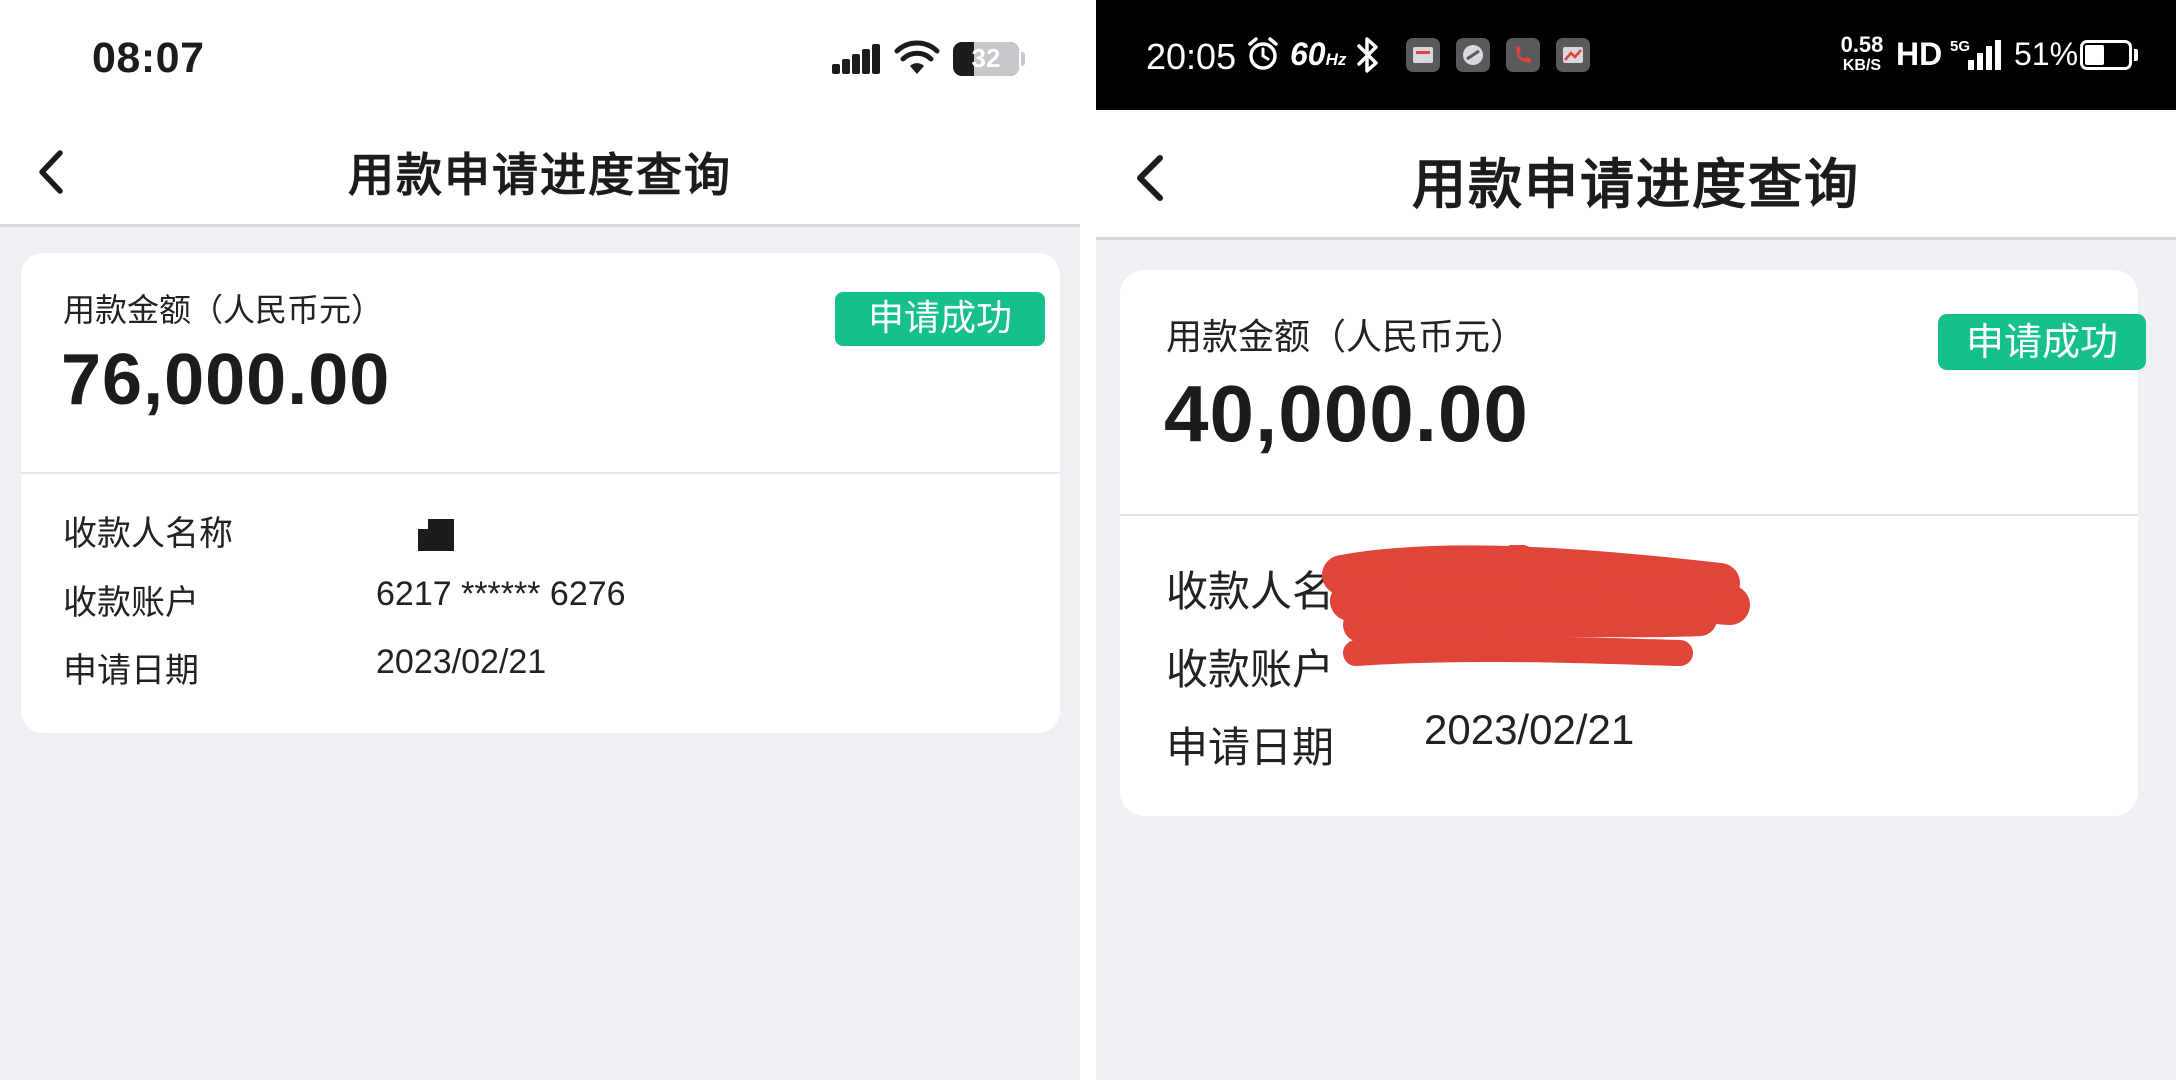  I want to click on status-bar: 08:07 32, so click(540, 57).